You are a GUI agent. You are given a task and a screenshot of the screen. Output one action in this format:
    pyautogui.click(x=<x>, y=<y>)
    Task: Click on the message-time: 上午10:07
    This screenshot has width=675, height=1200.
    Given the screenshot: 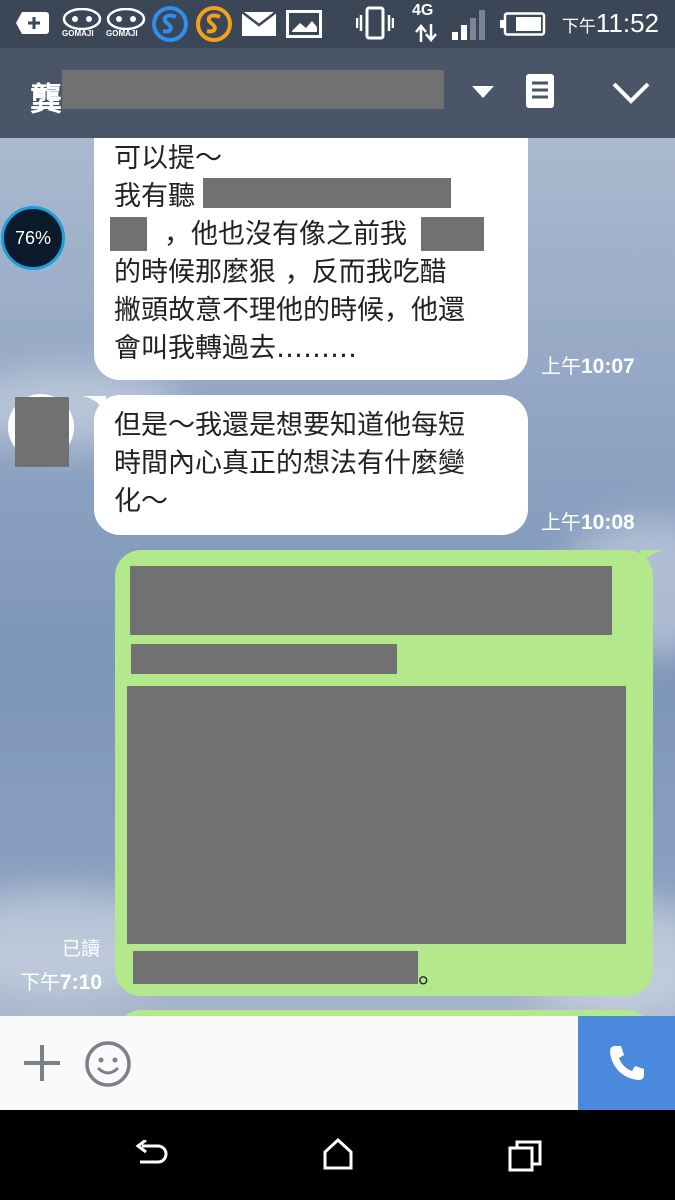 What is the action you would take?
    pyautogui.click(x=588, y=364)
    